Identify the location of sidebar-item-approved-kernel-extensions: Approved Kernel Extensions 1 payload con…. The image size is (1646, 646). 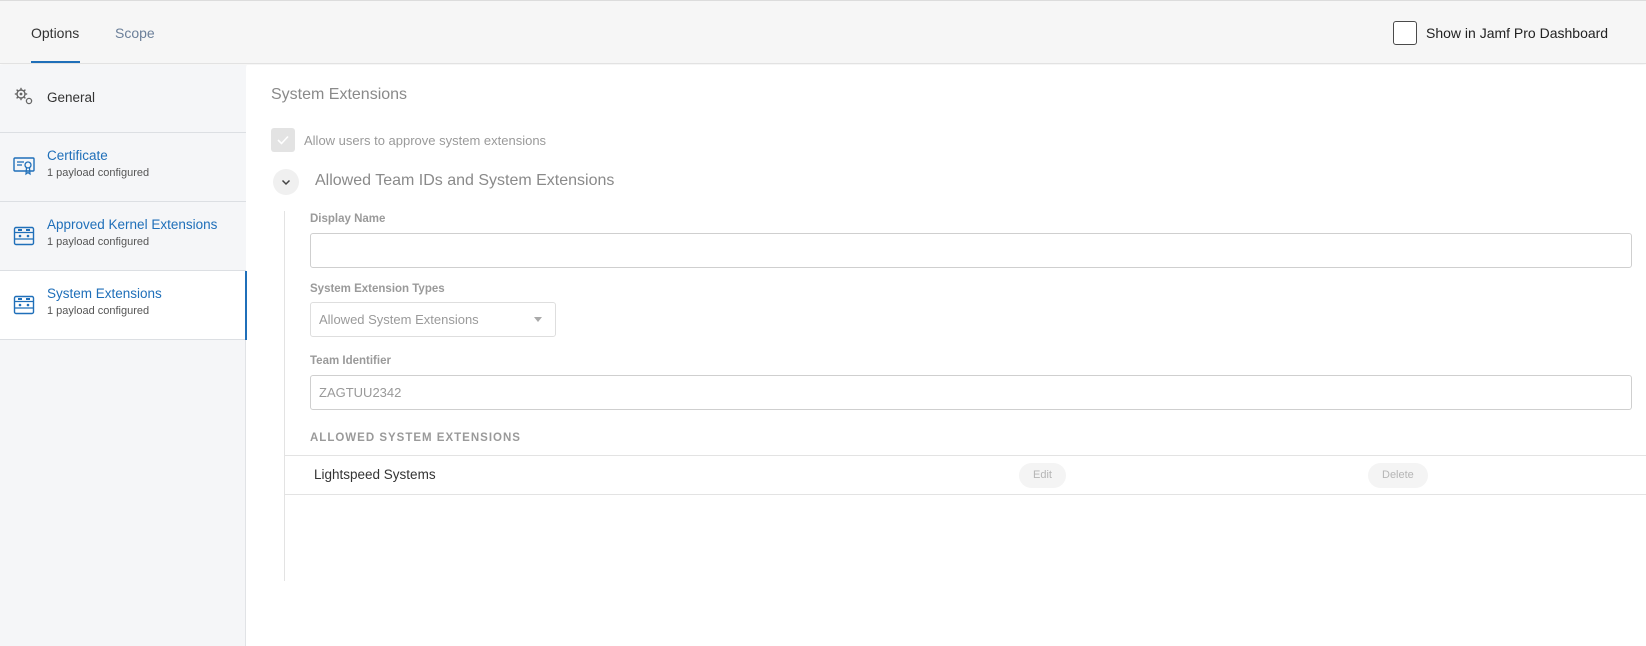
(123, 236).